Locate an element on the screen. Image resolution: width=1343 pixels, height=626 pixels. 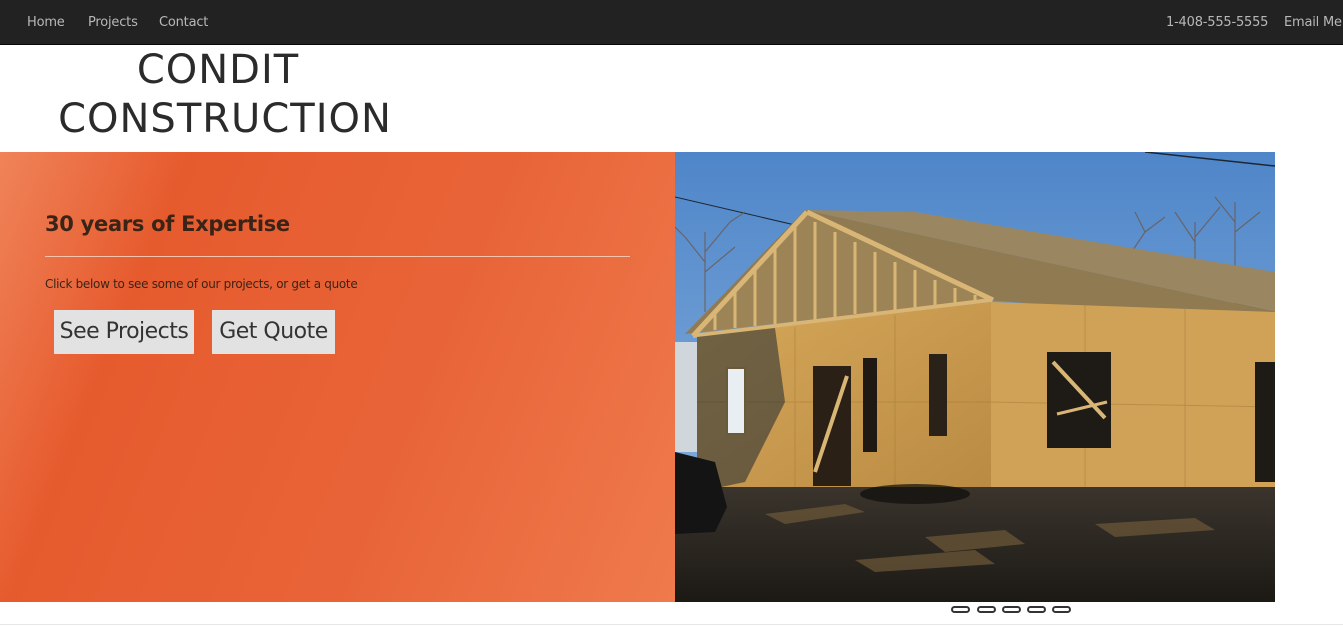
get-quote-button: Get Quote is located at coordinates (273, 332).